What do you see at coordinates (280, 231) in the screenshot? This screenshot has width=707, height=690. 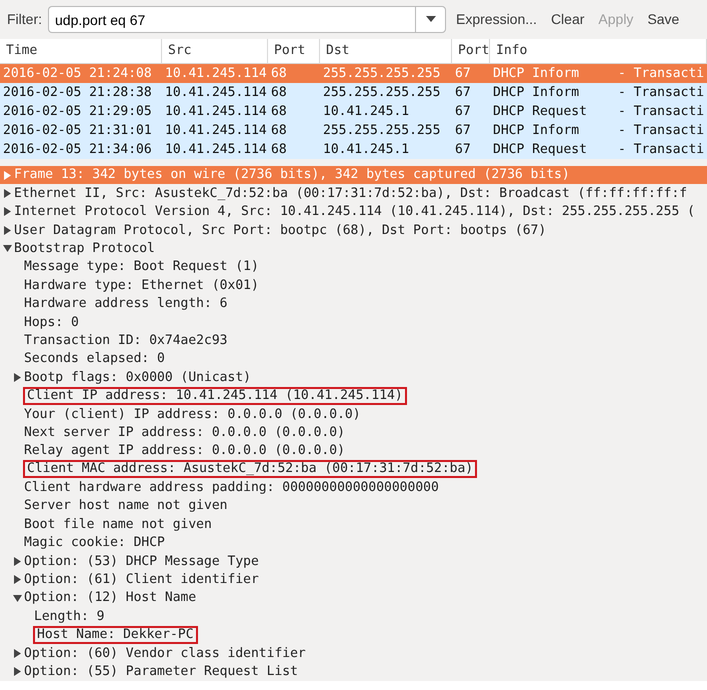 I see `tree-item-text: User Datagram Protocol, Src Port: bootpc (68), Dst Port: bootps (67)` at bounding box center [280, 231].